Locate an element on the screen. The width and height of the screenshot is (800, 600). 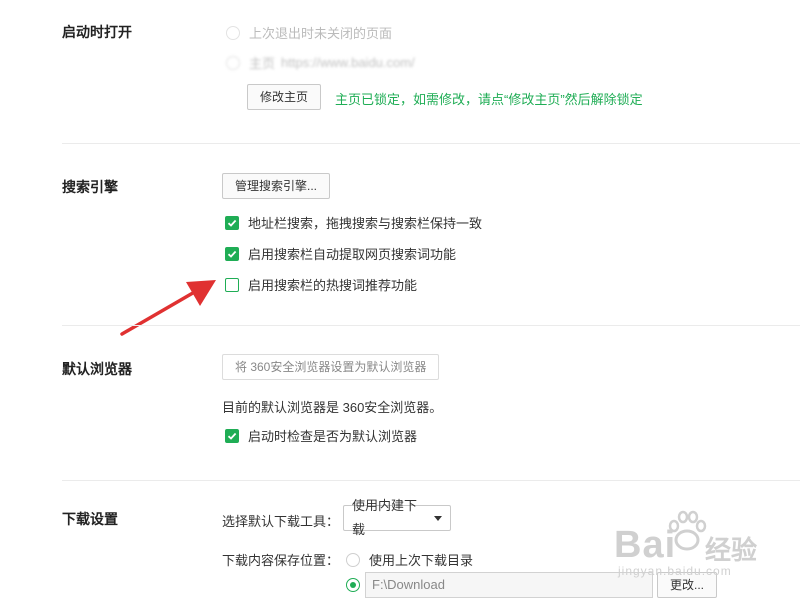
radio-custom-dir is located at coordinates (353, 585).